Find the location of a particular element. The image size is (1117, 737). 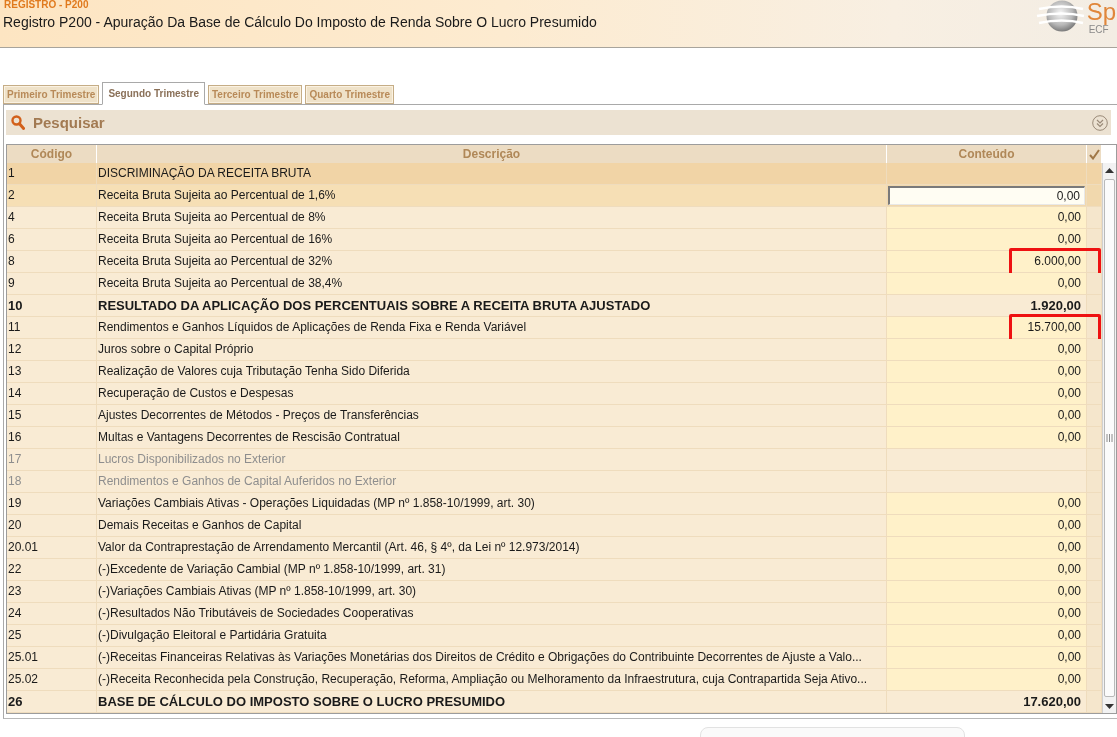

tab: Segundo Trimestre is located at coordinates (153, 93).